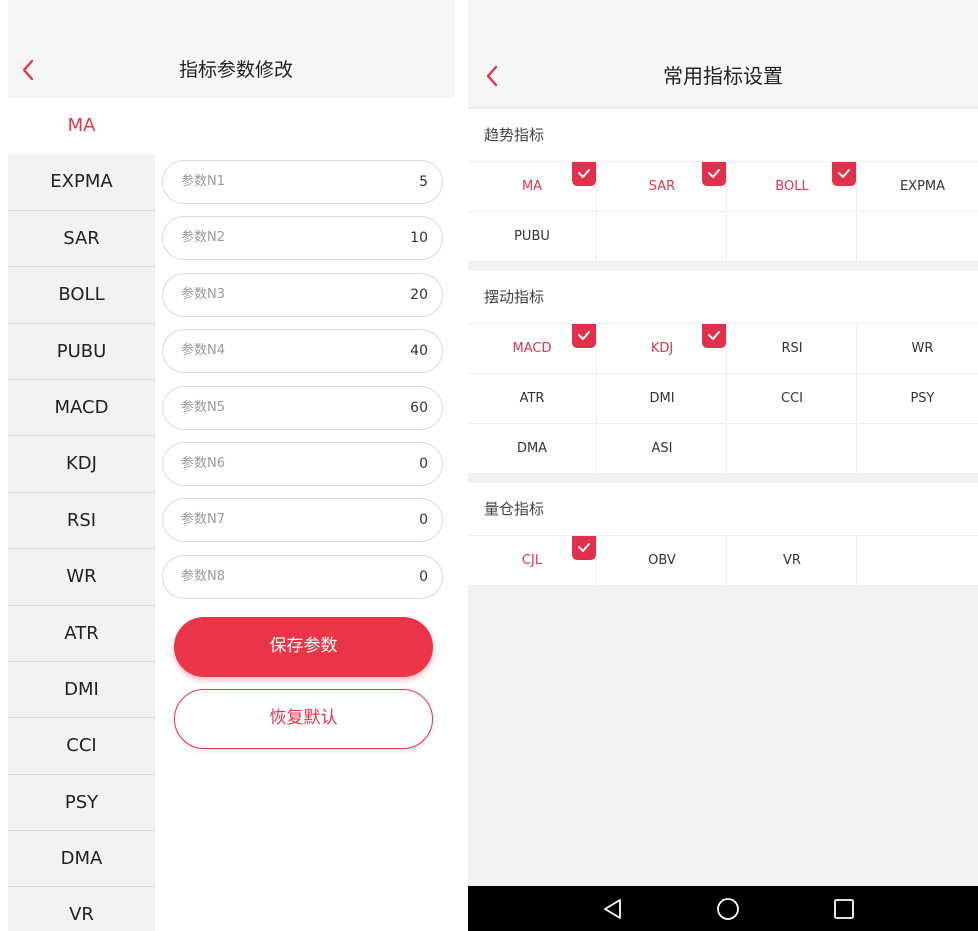 The image size is (978, 931). I want to click on param-value: 5, so click(423, 182).